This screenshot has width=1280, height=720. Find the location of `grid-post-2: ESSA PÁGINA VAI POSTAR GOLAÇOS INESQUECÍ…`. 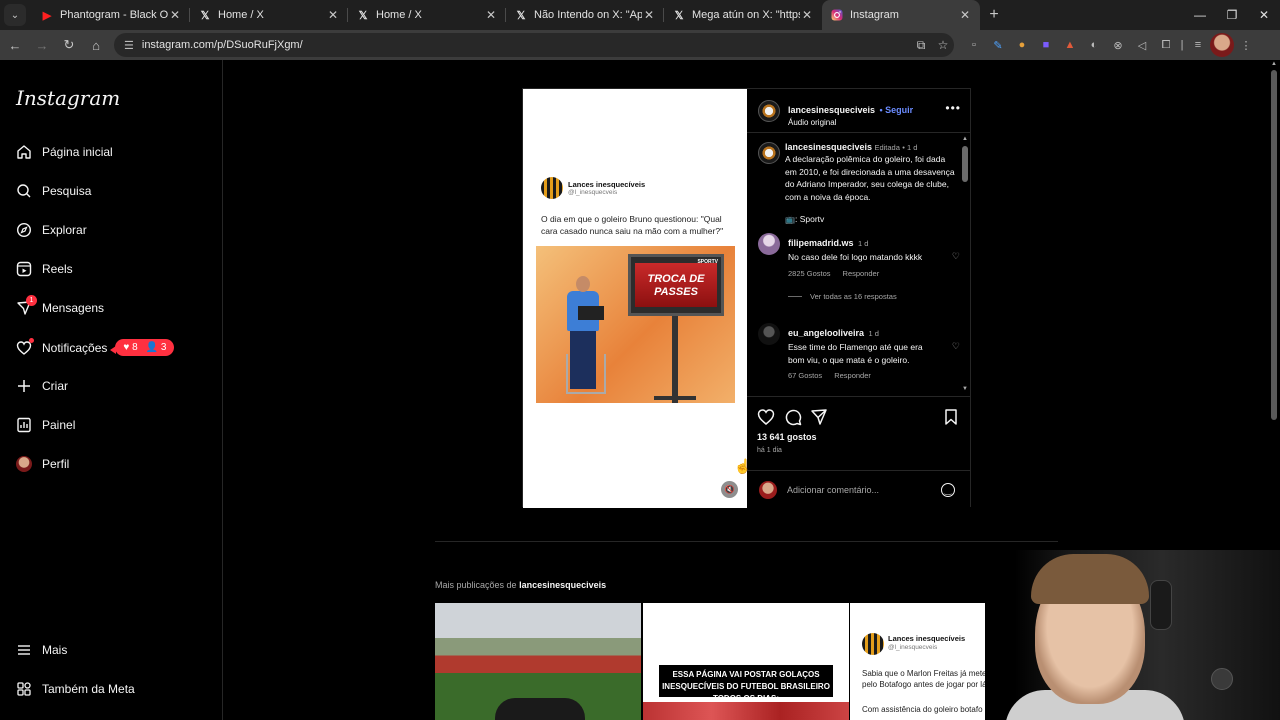

grid-post-2: ESSA PÁGINA VAI POSTAR GOLAÇOS INESQUECÍ… is located at coordinates (746, 661).